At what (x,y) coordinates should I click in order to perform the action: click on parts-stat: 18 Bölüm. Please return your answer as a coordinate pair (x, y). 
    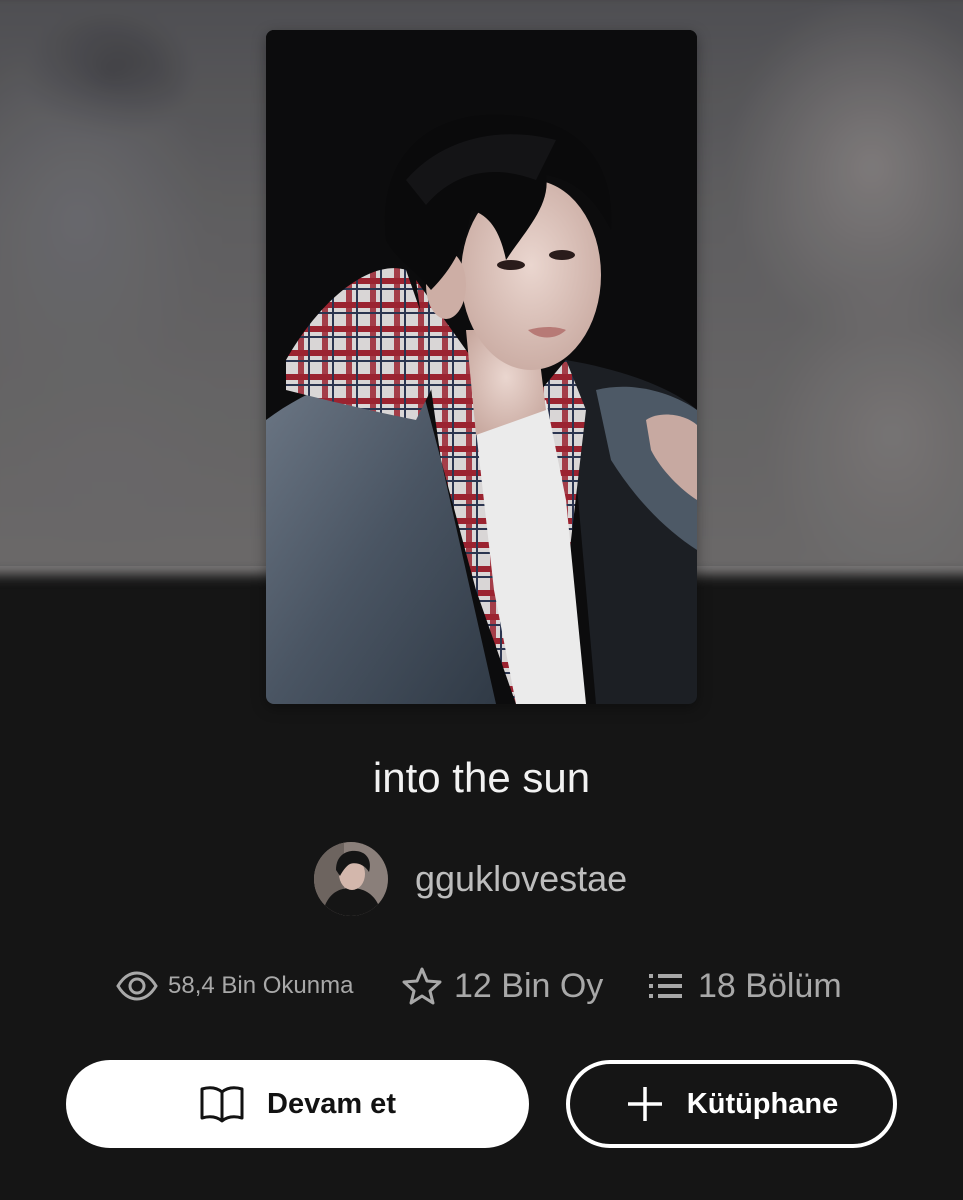
    Looking at the image, I should click on (745, 986).